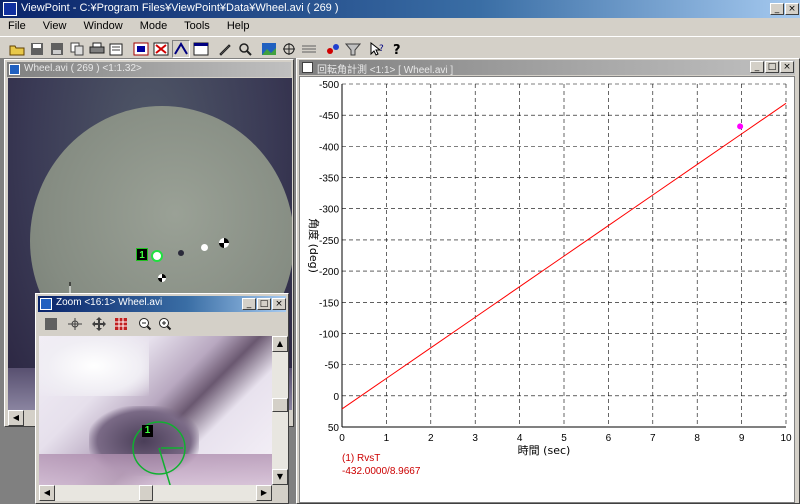  Describe the element at coordinates (249, 304) in the screenshot. I see `zoom-minimize-button: _` at that location.